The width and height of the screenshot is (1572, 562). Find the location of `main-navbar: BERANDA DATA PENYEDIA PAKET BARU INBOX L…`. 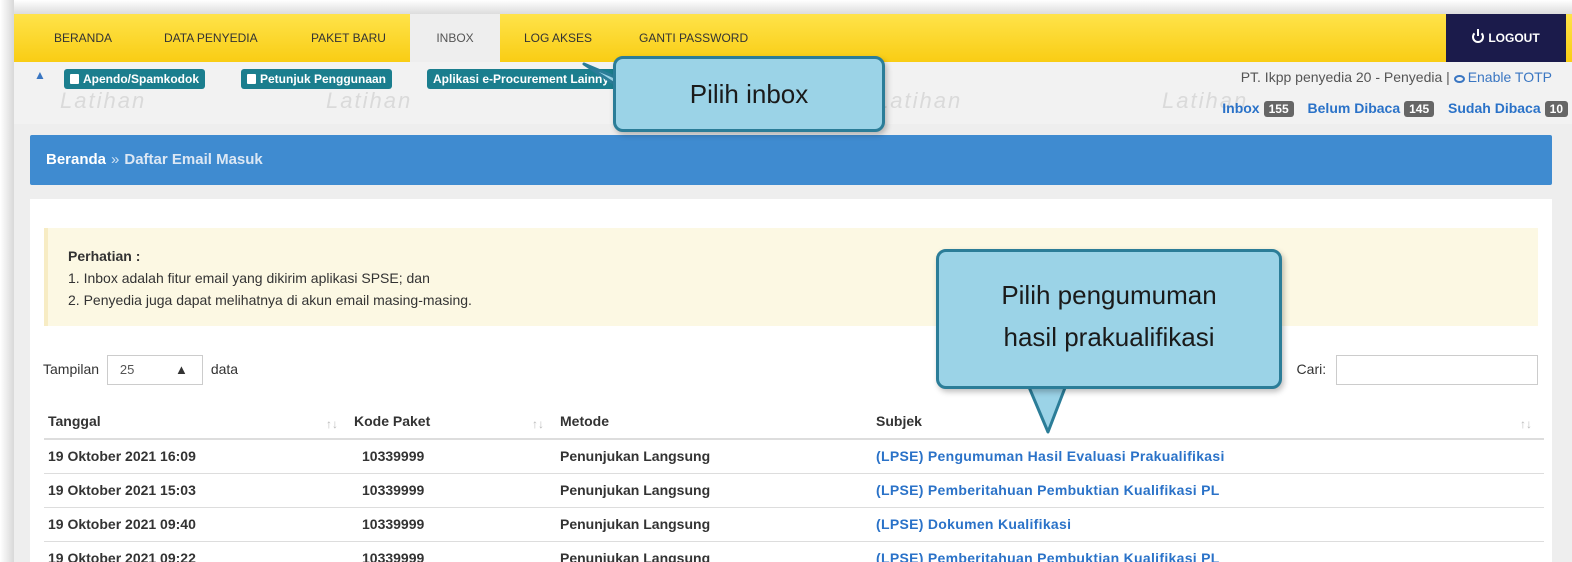

main-navbar: BERANDA DATA PENYEDIA PAKET BARU INBOX L… is located at coordinates (793, 38).